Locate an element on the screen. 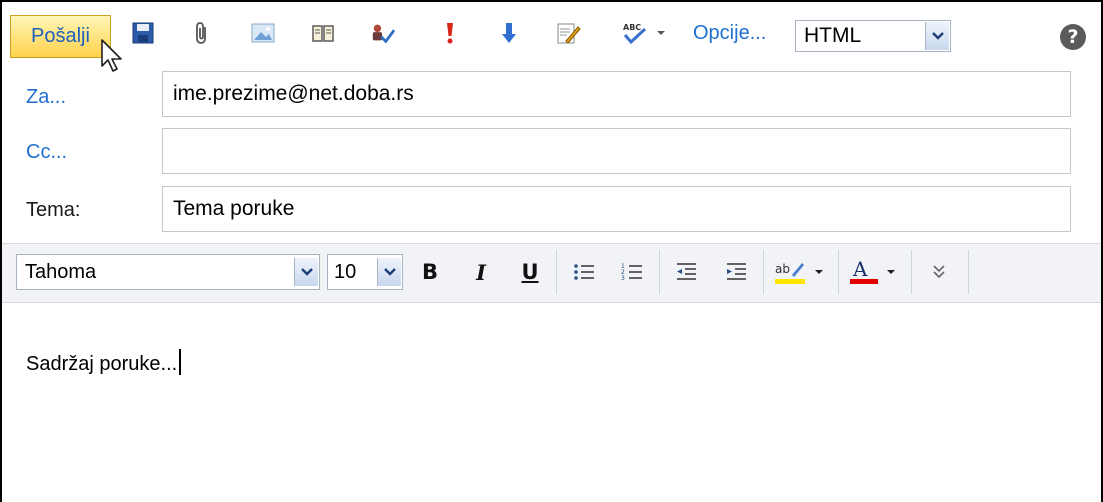  send-label: Pošalji is located at coordinates (60, 36).